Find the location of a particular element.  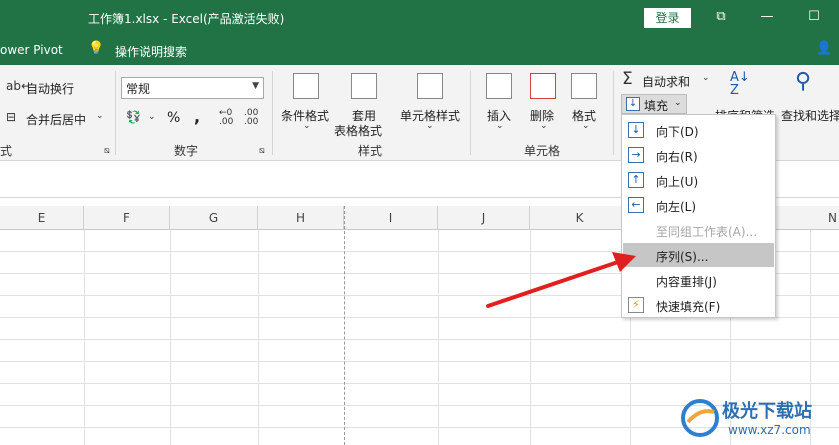

annotation-arrow is located at coordinates (561, 280).